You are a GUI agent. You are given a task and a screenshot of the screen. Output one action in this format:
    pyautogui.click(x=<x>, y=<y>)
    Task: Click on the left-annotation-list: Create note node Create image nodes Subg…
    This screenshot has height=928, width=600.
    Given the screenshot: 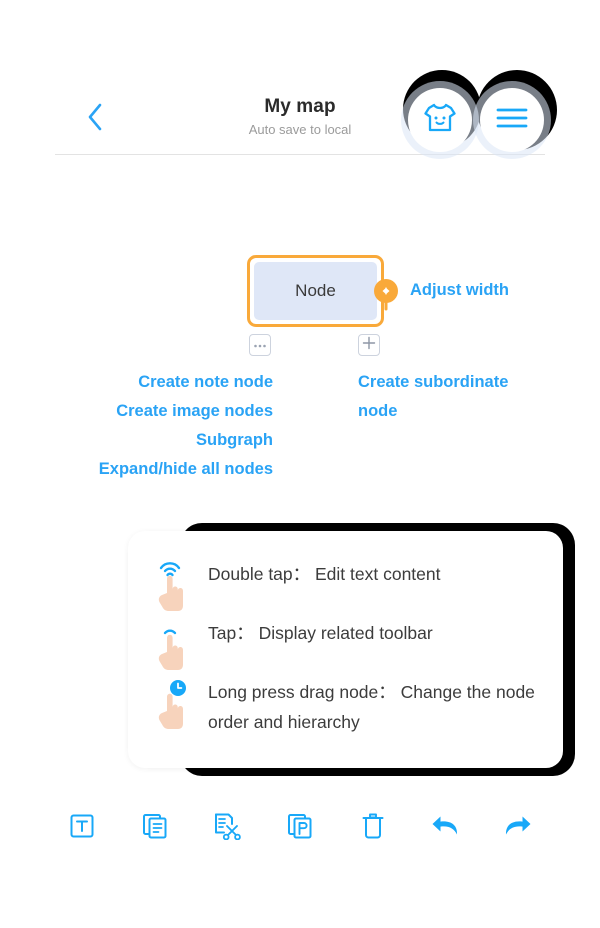 What is the action you would take?
    pyautogui.click(x=156, y=426)
    